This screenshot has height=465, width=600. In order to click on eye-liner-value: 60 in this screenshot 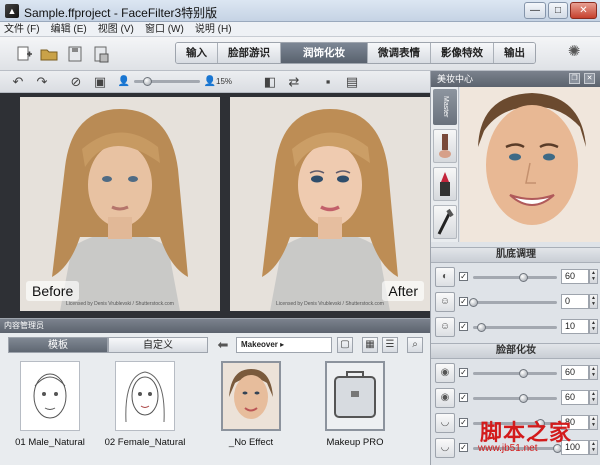, I will do `click(575, 397)`.